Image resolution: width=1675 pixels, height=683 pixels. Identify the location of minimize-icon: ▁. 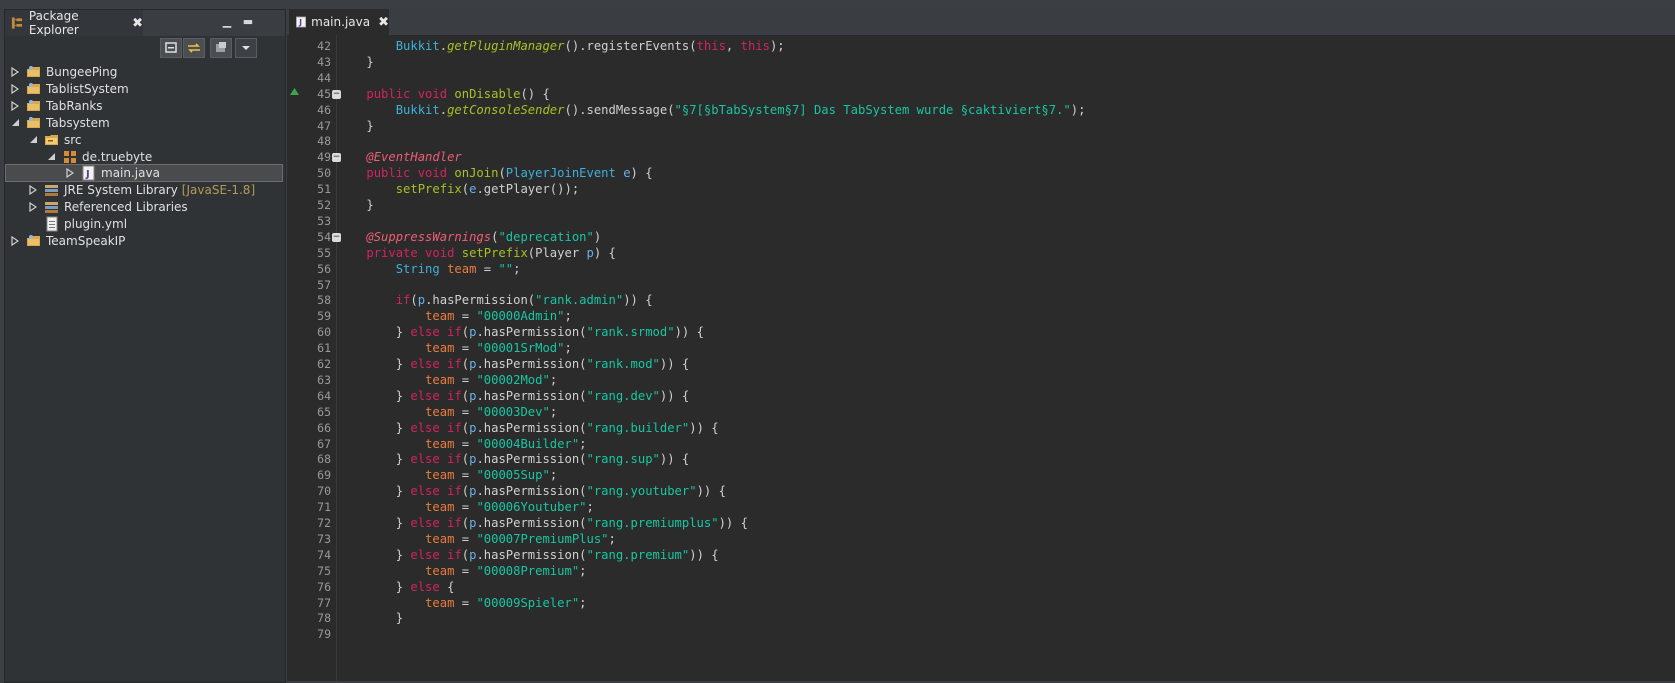
(227, 22).